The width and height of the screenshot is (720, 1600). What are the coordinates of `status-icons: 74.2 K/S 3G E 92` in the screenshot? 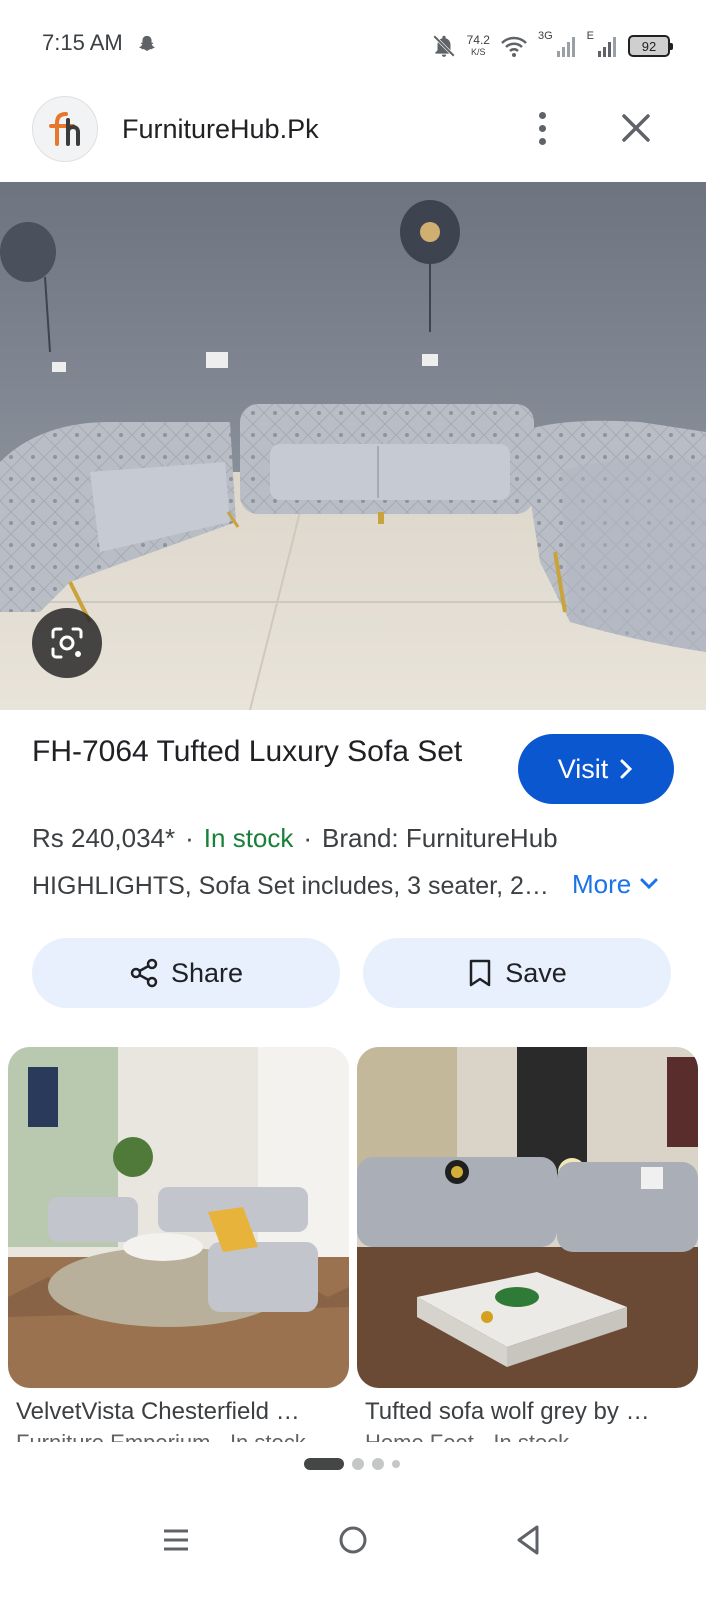 It's located at (552, 46).